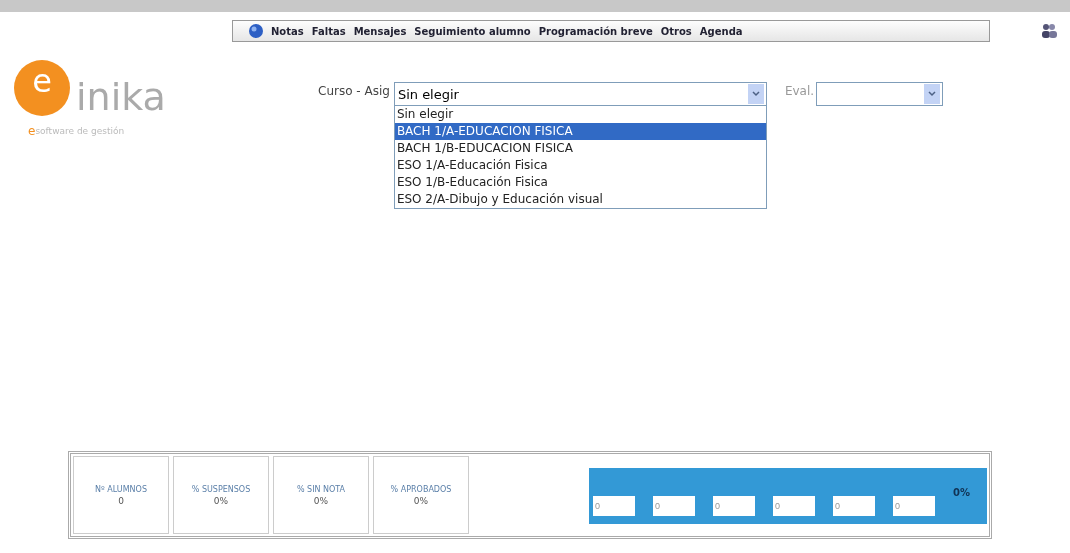 This screenshot has width=1070, height=553. What do you see at coordinates (80, 131) in the screenshot?
I see `logo-tagline: software de gestión` at bounding box center [80, 131].